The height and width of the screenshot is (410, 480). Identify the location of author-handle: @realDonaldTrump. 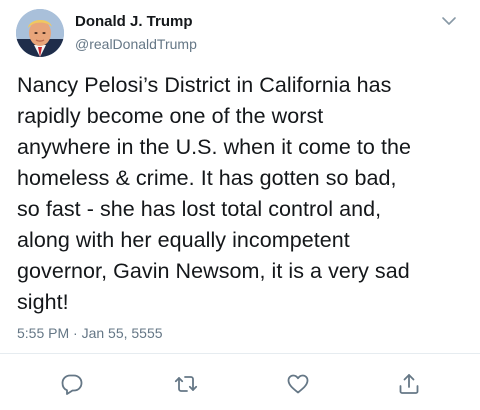
(136, 44).